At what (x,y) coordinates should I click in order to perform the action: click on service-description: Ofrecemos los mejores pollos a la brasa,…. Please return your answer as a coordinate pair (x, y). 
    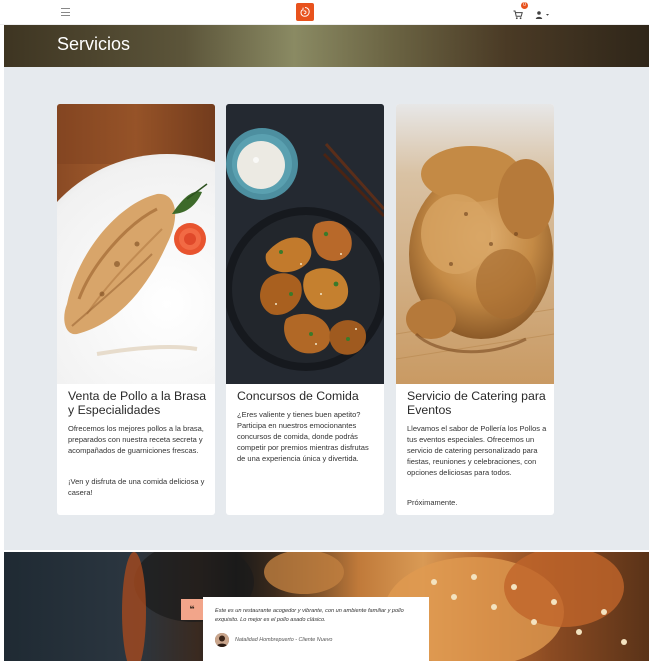
    Looking at the image, I should click on (136, 439).